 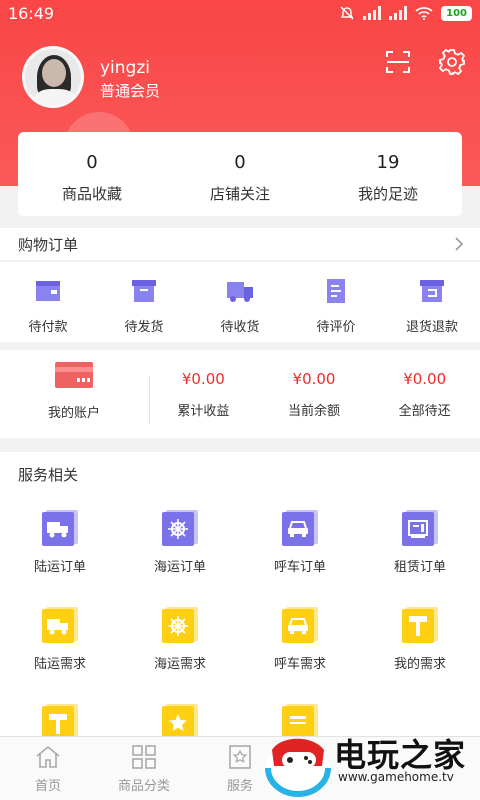 I want to click on alarm-off-icon, so click(x=347, y=13).